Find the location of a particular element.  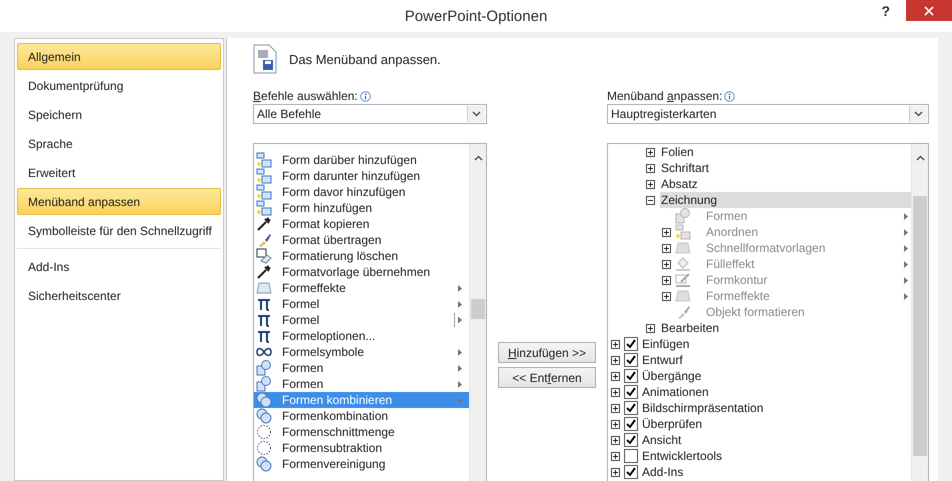

command-item: Formenschnittmenge is located at coordinates (361, 432).